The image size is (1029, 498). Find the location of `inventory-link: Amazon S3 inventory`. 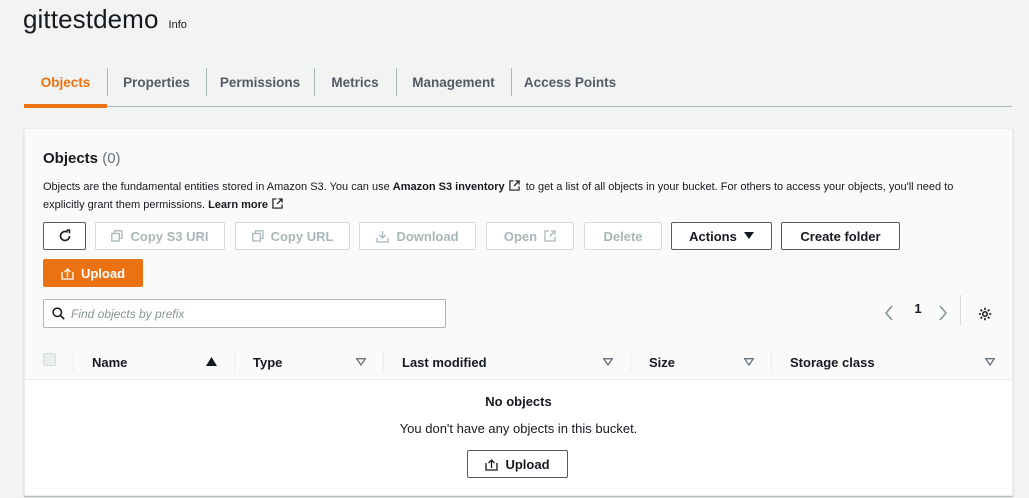

inventory-link: Amazon S3 inventory is located at coordinates (449, 187).